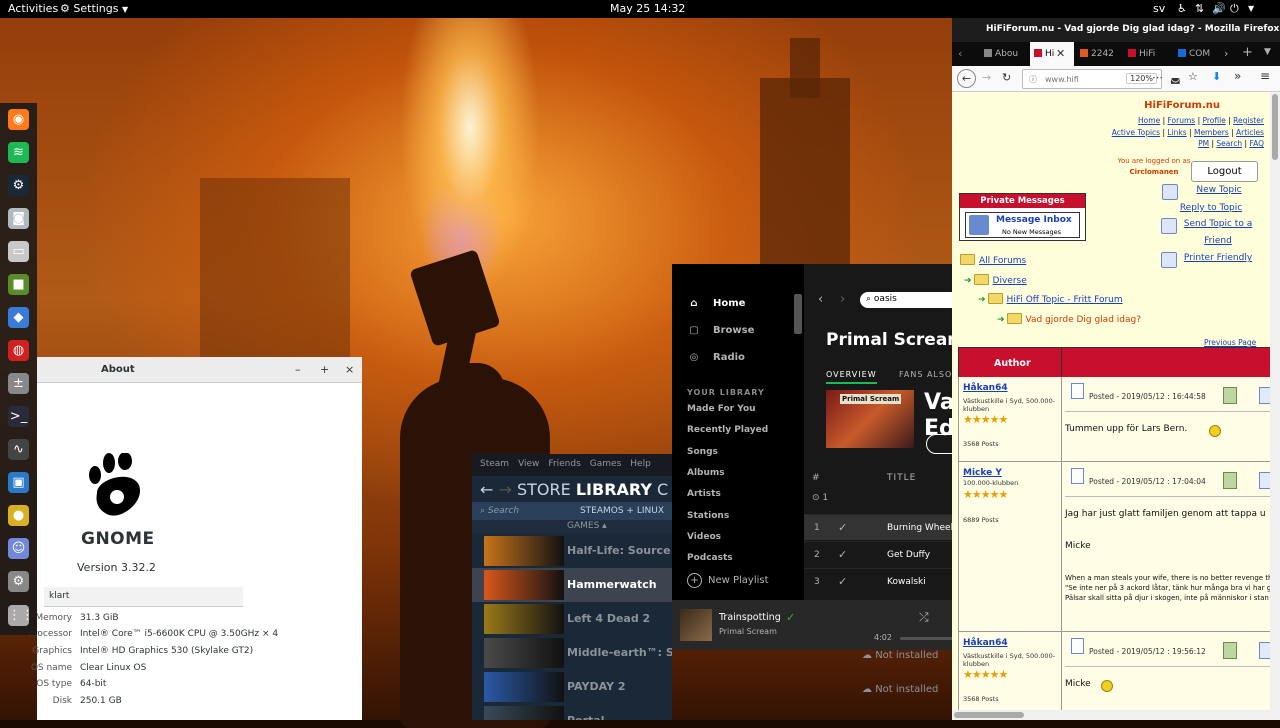 The width and height of the screenshot is (1280, 728). I want to click on steam-menu-item: Steam, so click(494, 464).